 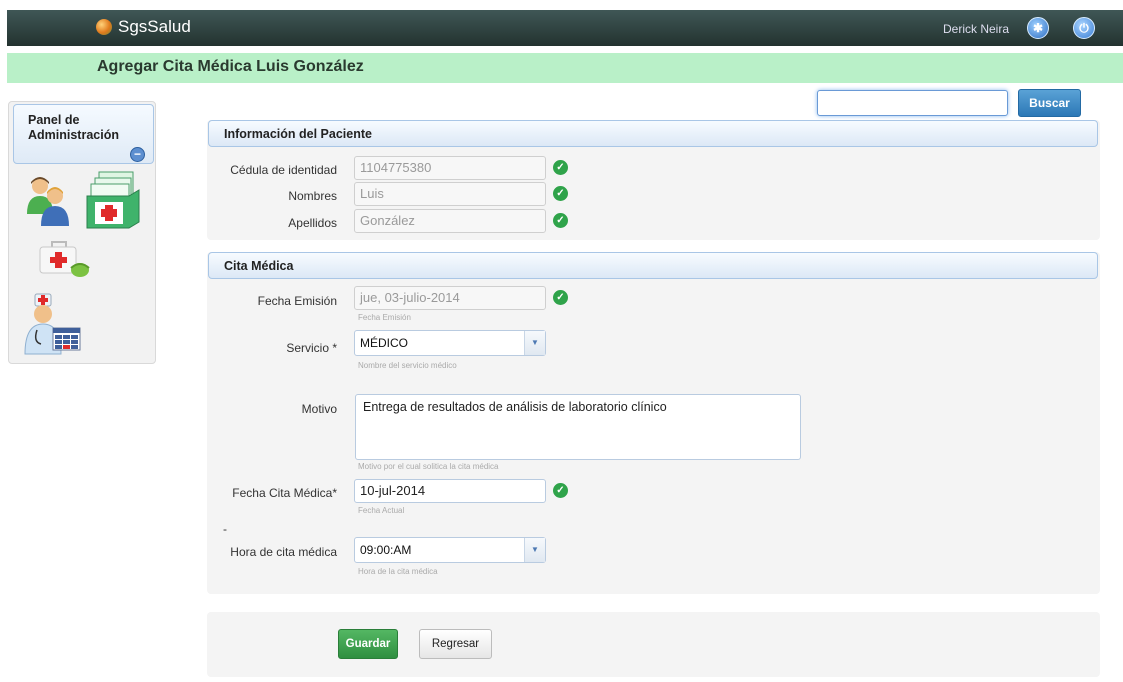 What do you see at coordinates (450, 491) in the screenshot?
I see `appointment-date-field: 10-jul-2014` at bounding box center [450, 491].